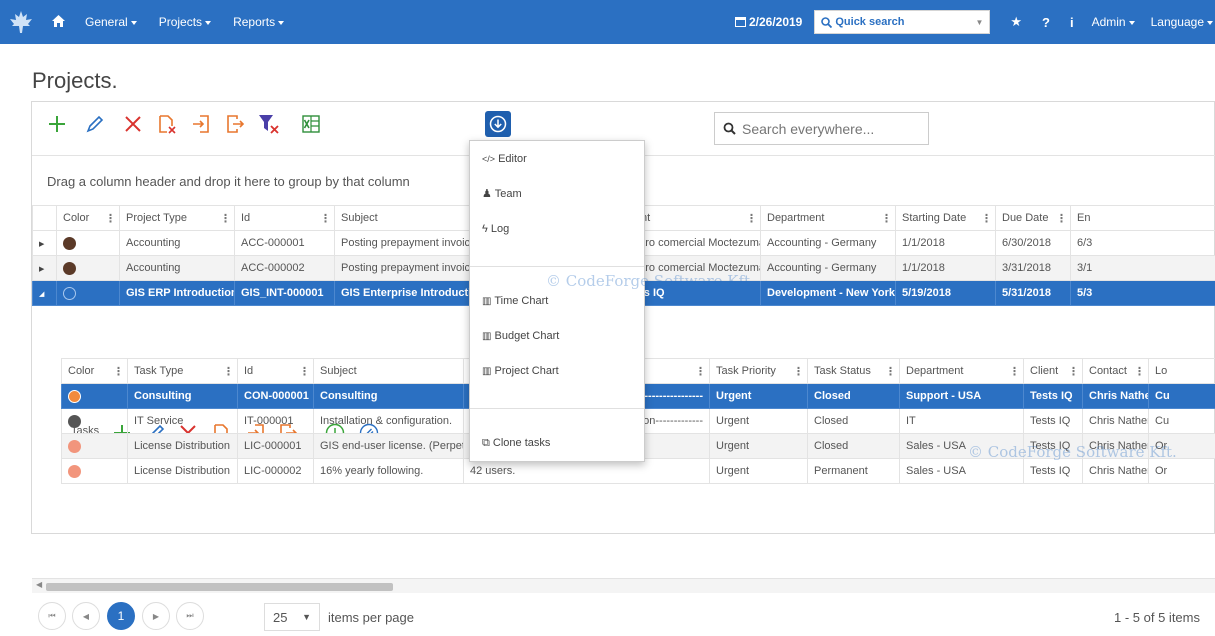 The image size is (1215, 636). Describe the element at coordinates (1025, 218) in the screenshot. I see `column-header-label: Due Date` at that location.